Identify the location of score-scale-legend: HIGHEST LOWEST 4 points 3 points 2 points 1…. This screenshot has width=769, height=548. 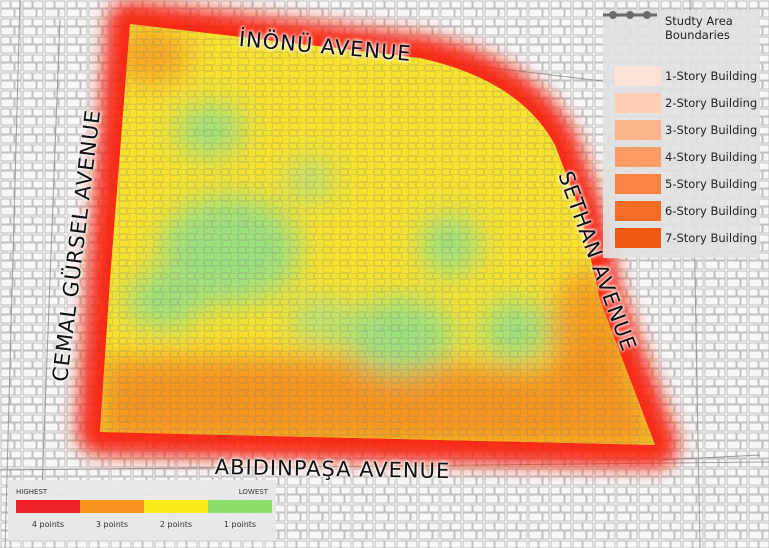
(142, 510).